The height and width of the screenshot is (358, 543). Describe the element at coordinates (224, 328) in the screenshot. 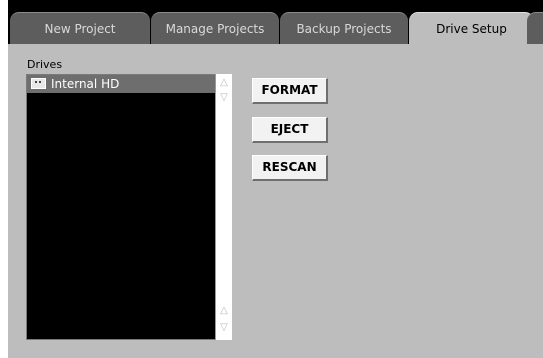

I see `scroll-down-arrow-bottom-icon: ▽` at that location.